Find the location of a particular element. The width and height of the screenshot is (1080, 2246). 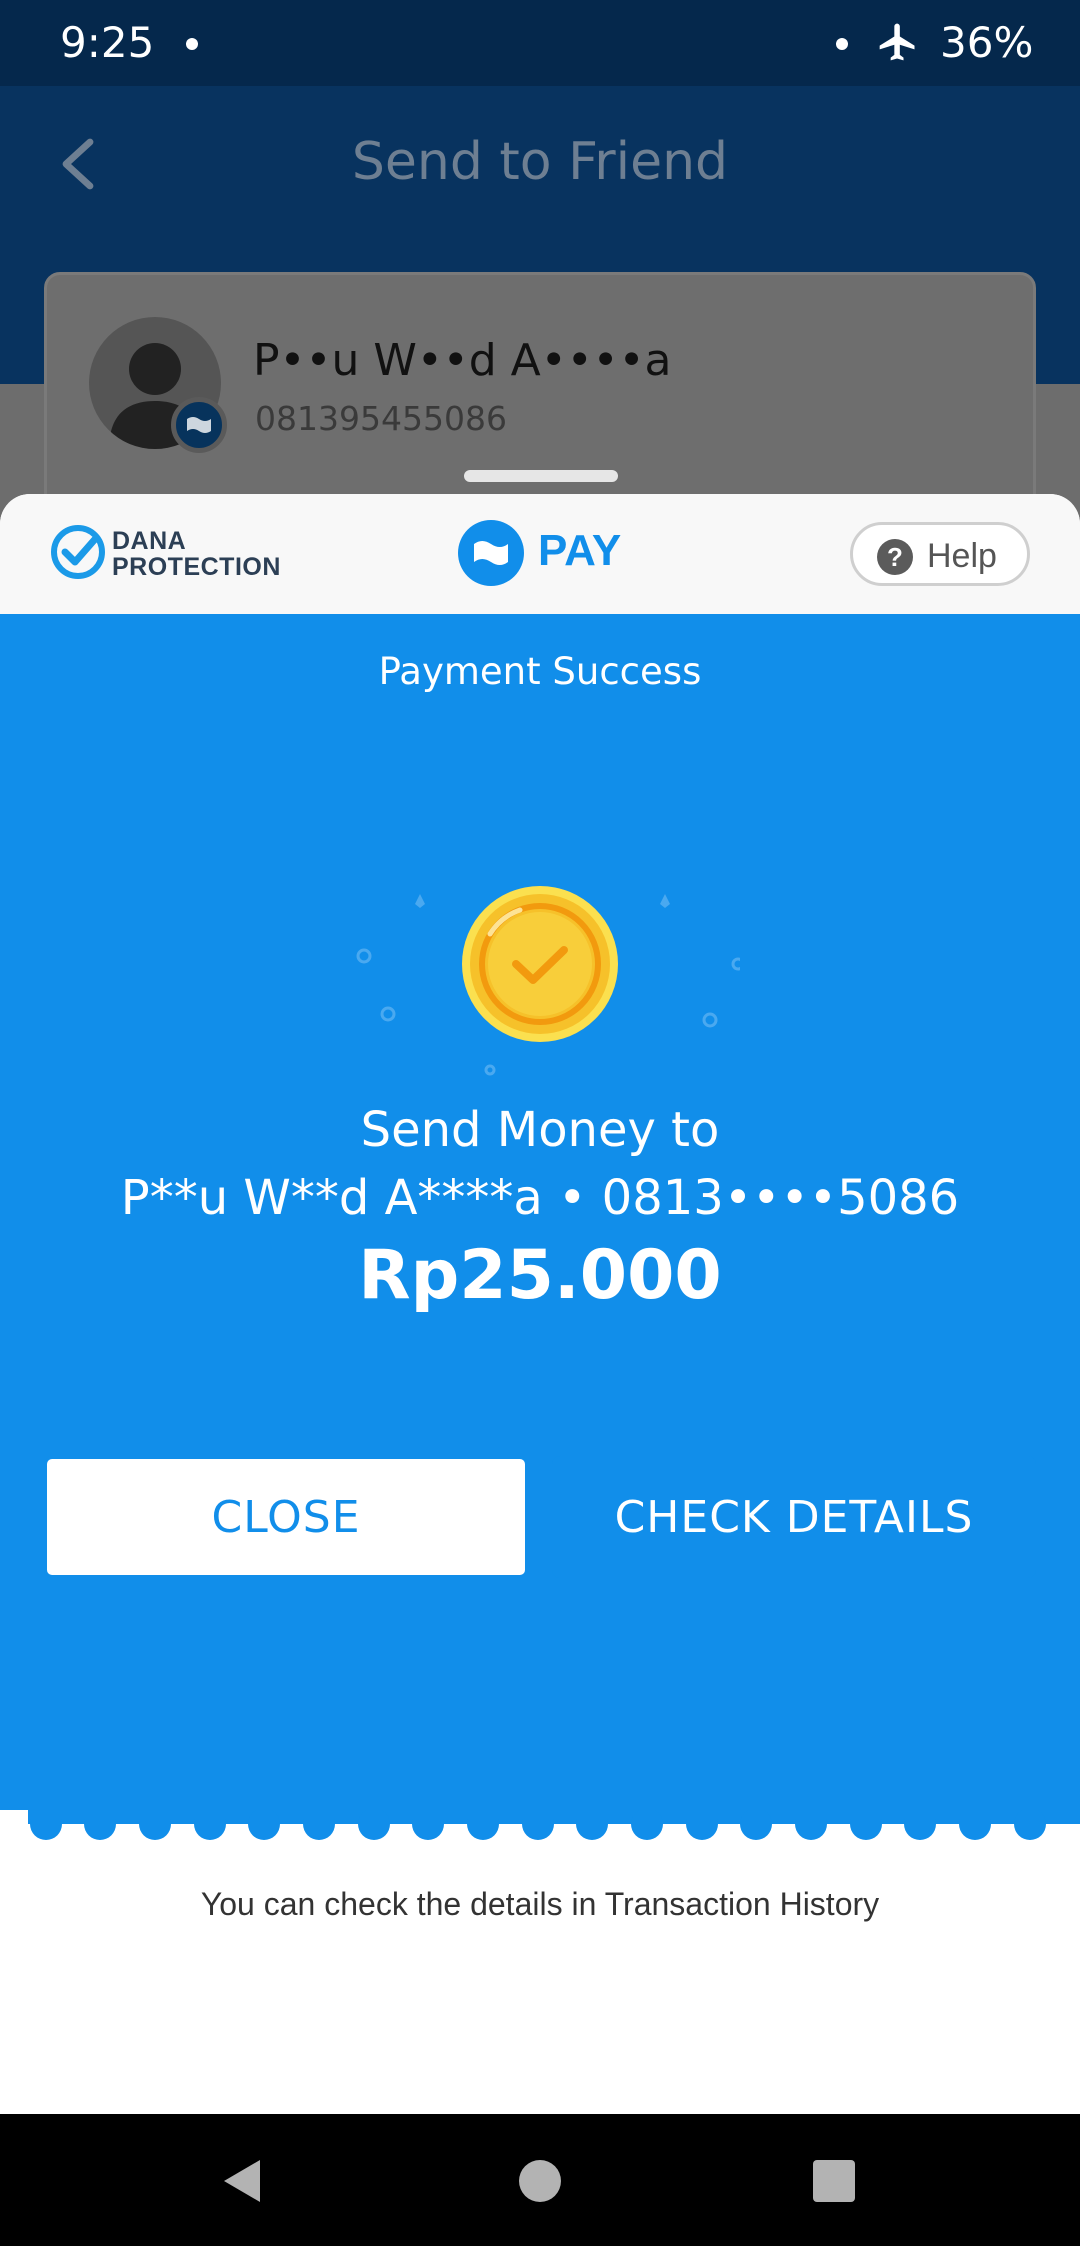

success-check-icon is located at coordinates (540, 964).